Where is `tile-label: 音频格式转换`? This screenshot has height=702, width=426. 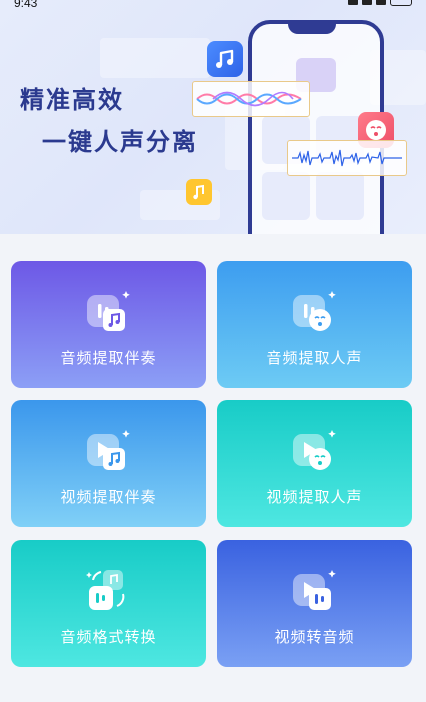 tile-label: 音频格式转换 is located at coordinates (108, 637).